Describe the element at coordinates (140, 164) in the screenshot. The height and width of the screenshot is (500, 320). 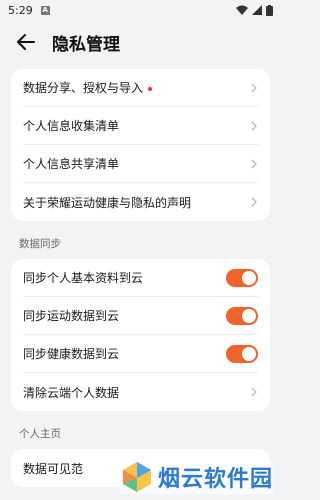
I see `list-item-sharing-list: 个人信息共享清单` at that location.